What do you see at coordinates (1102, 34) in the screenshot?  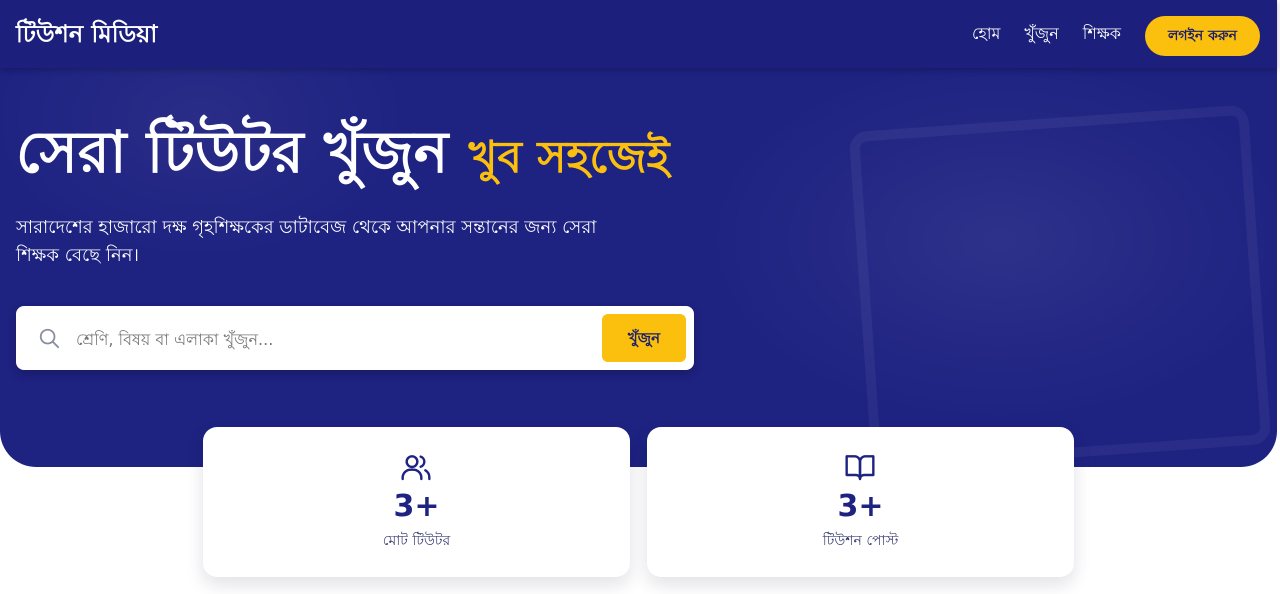 I see `nav-link-teachers: শিক্ষক` at bounding box center [1102, 34].